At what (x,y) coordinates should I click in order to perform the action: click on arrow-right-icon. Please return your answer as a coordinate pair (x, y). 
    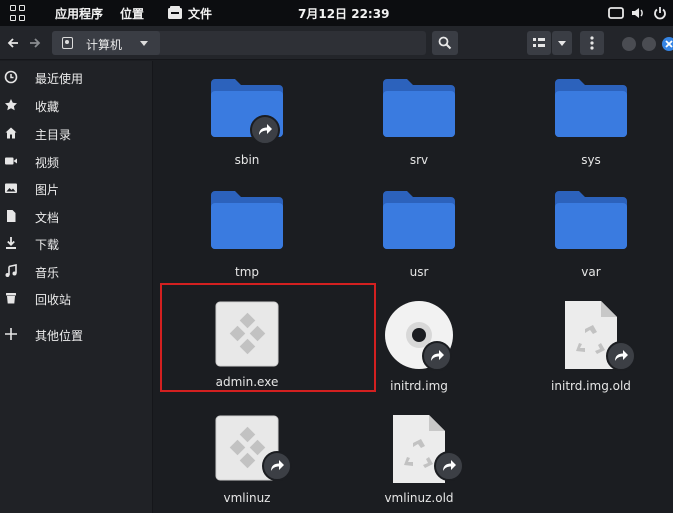
    Looking at the image, I should click on (35, 43).